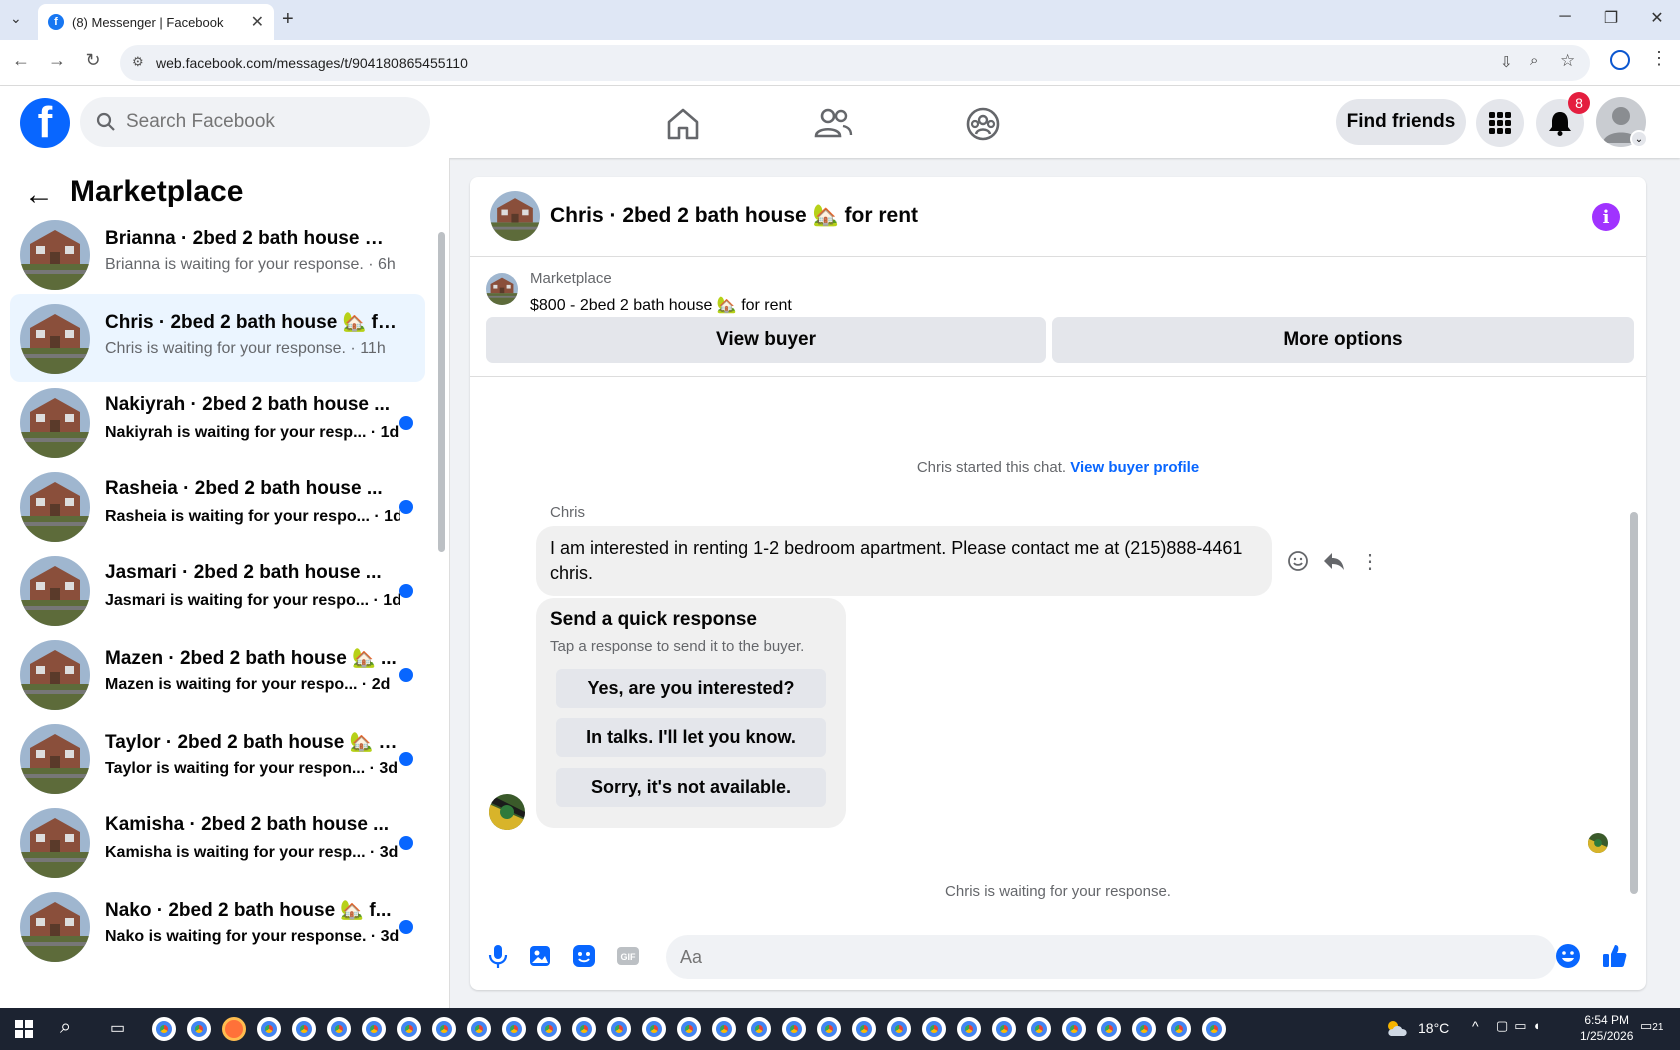 Image resolution: width=1680 pixels, height=1050 pixels. What do you see at coordinates (117, 1028) in the screenshot?
I see `task-view-icon: ▭` at bounding box center [117, 1028].